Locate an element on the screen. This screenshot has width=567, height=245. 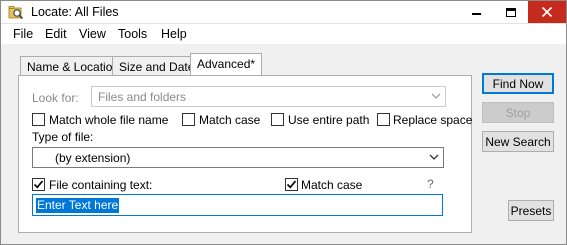
close-button is located at coordinates (547, 12).